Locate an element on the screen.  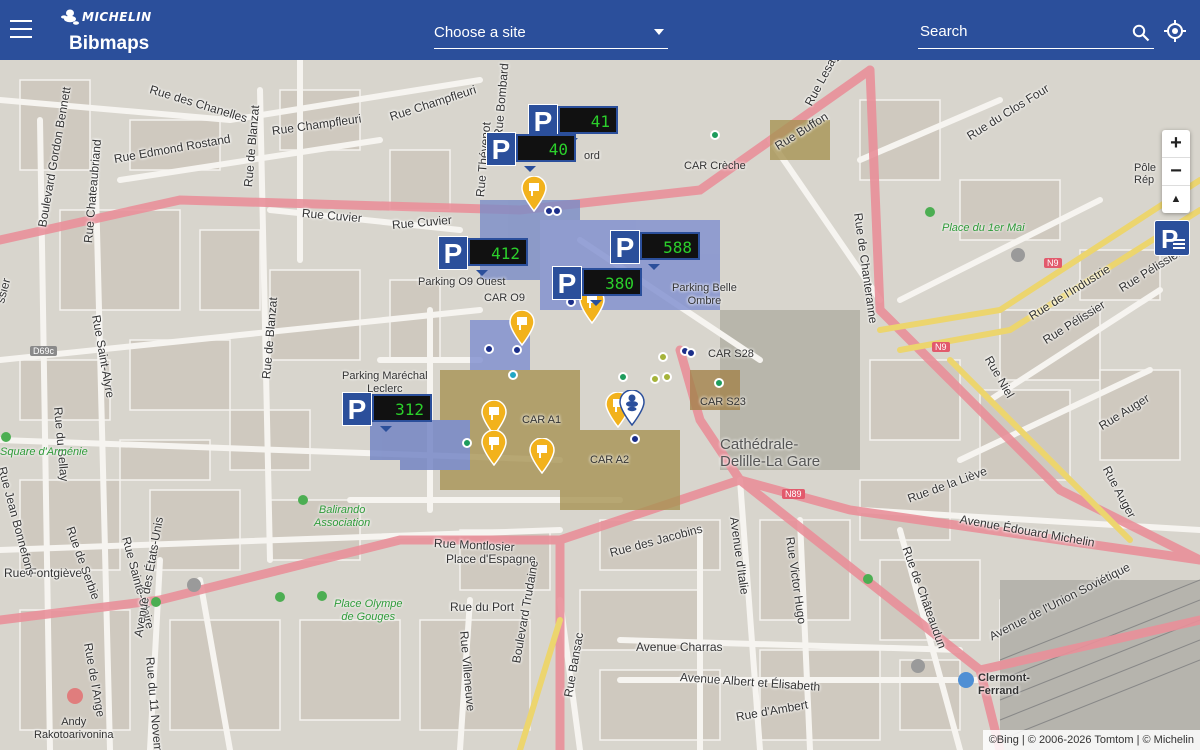
park-label: Square d'Arménie is located at coordinates (44, 452).